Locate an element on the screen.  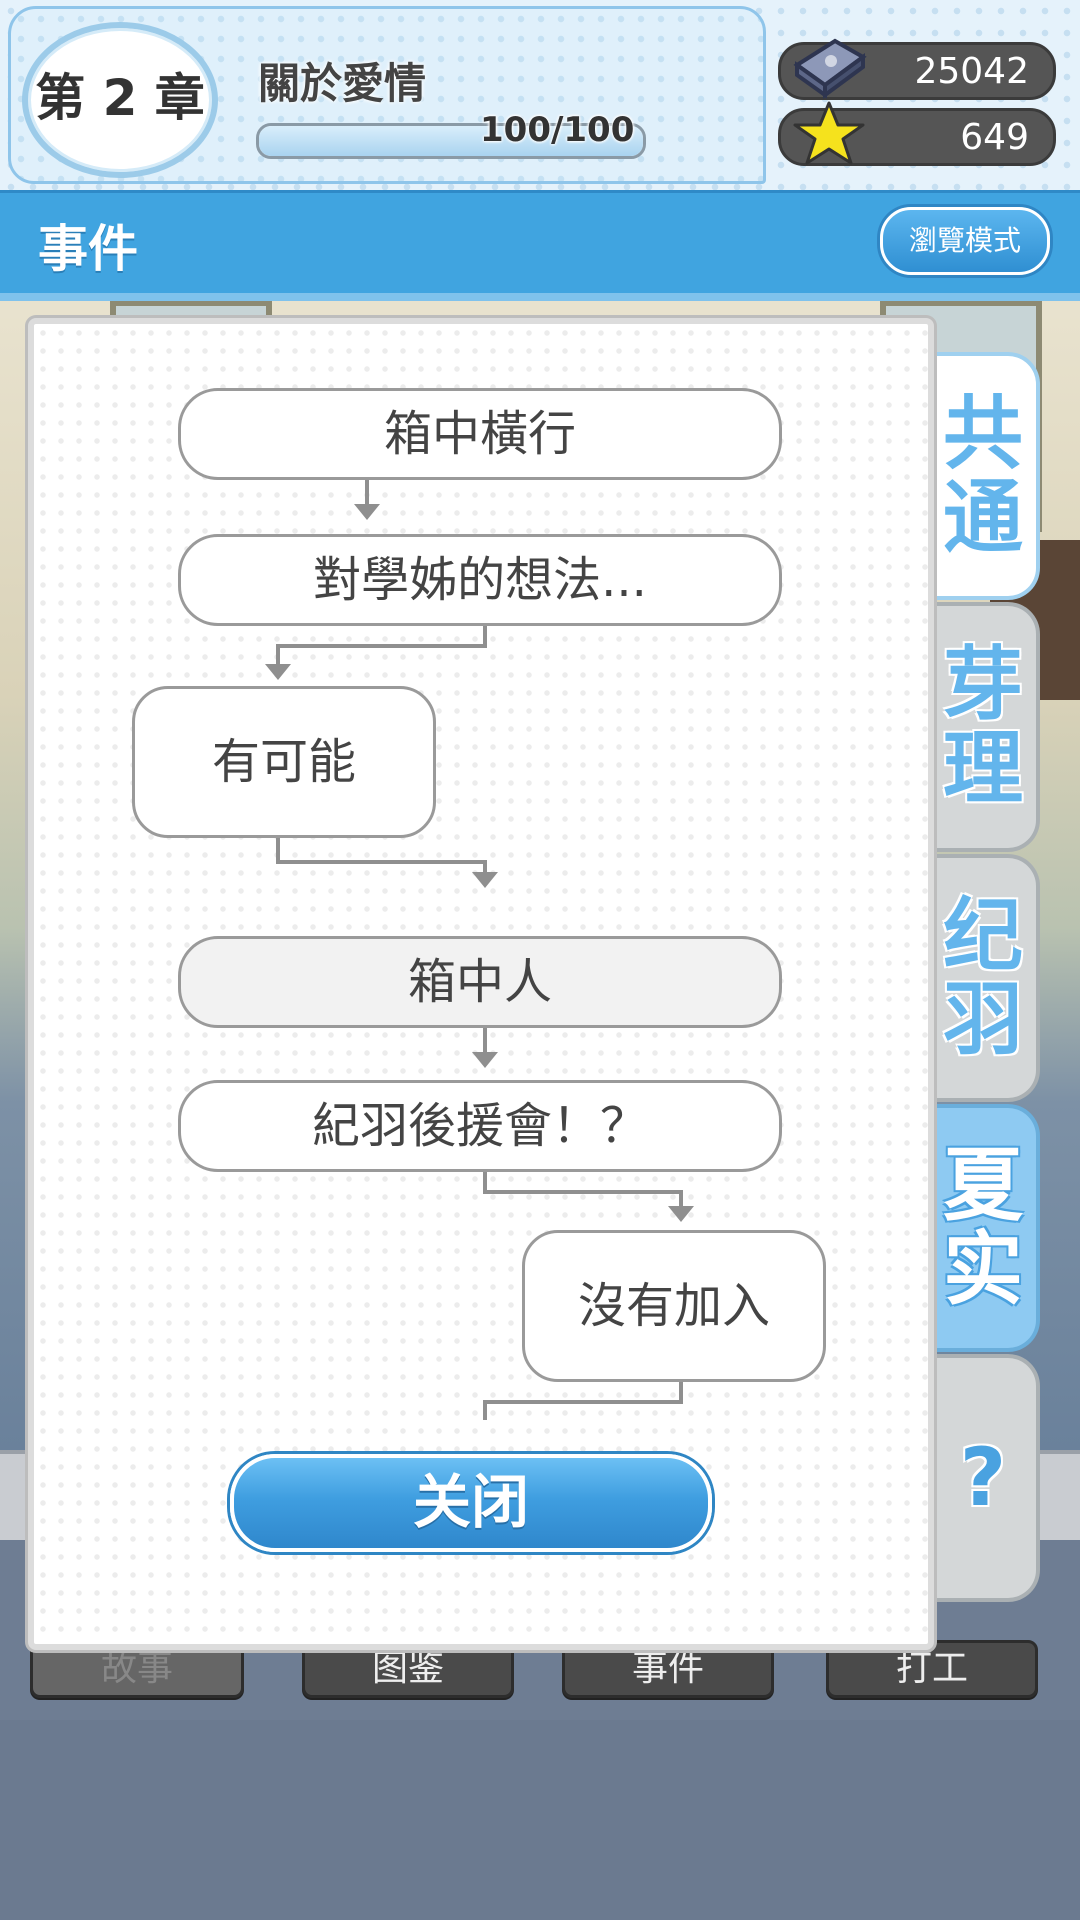
star-icon is located at coordinates (829, 133).